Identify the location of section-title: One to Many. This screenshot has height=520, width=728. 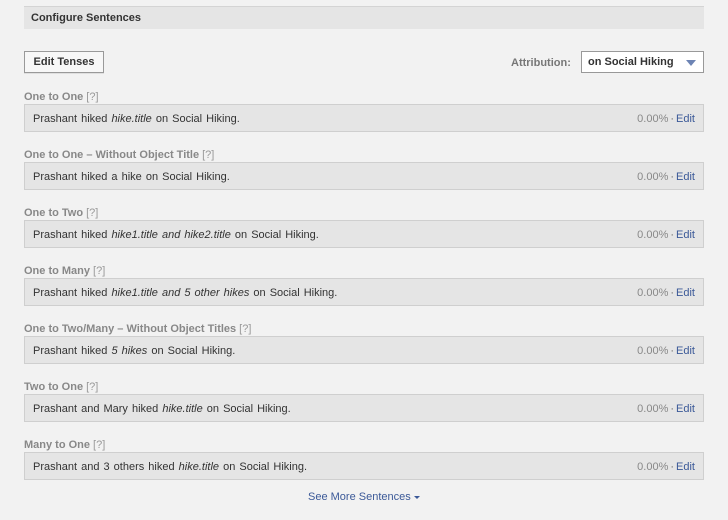
(57, 271).